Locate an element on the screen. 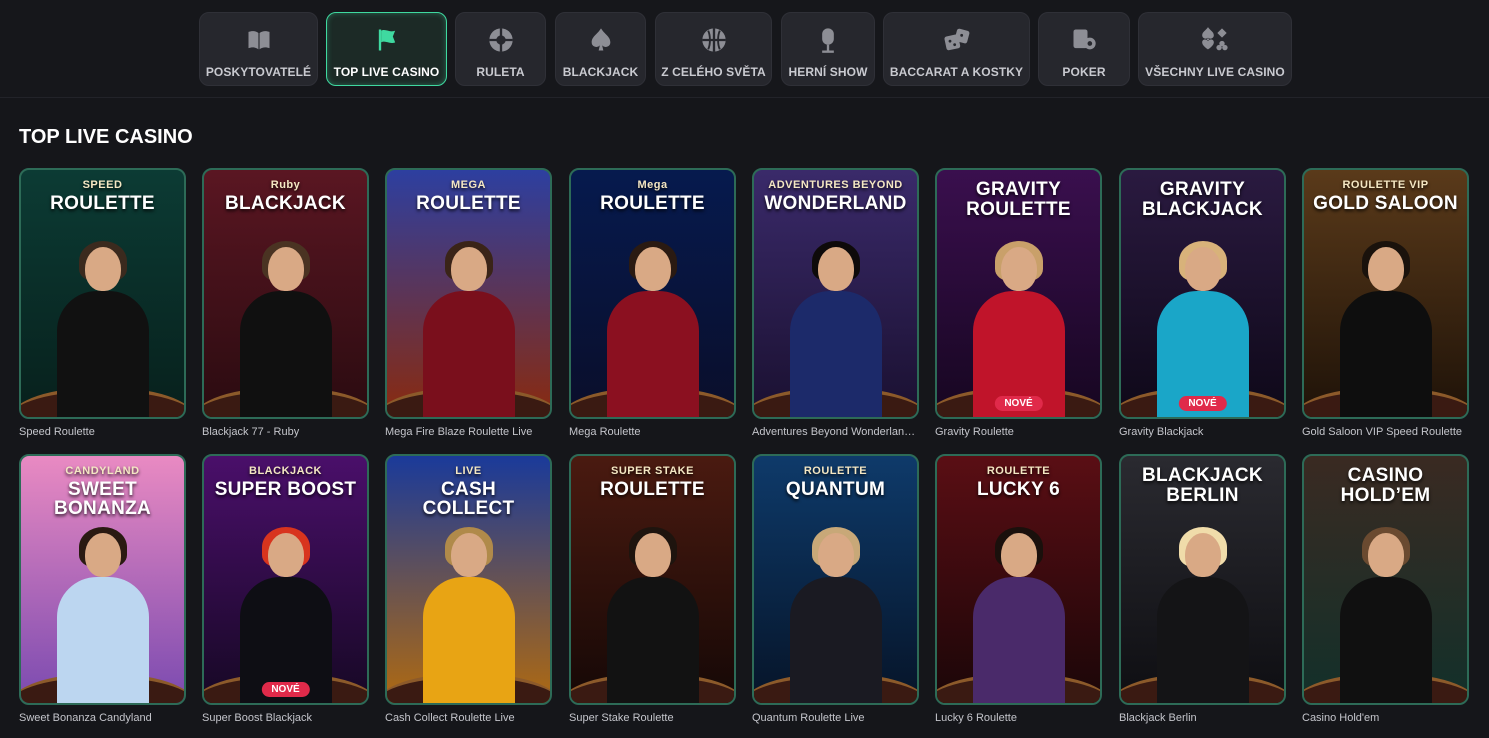  game-title: Lucky 6 Roulette is located at coordinates (1018, 718).